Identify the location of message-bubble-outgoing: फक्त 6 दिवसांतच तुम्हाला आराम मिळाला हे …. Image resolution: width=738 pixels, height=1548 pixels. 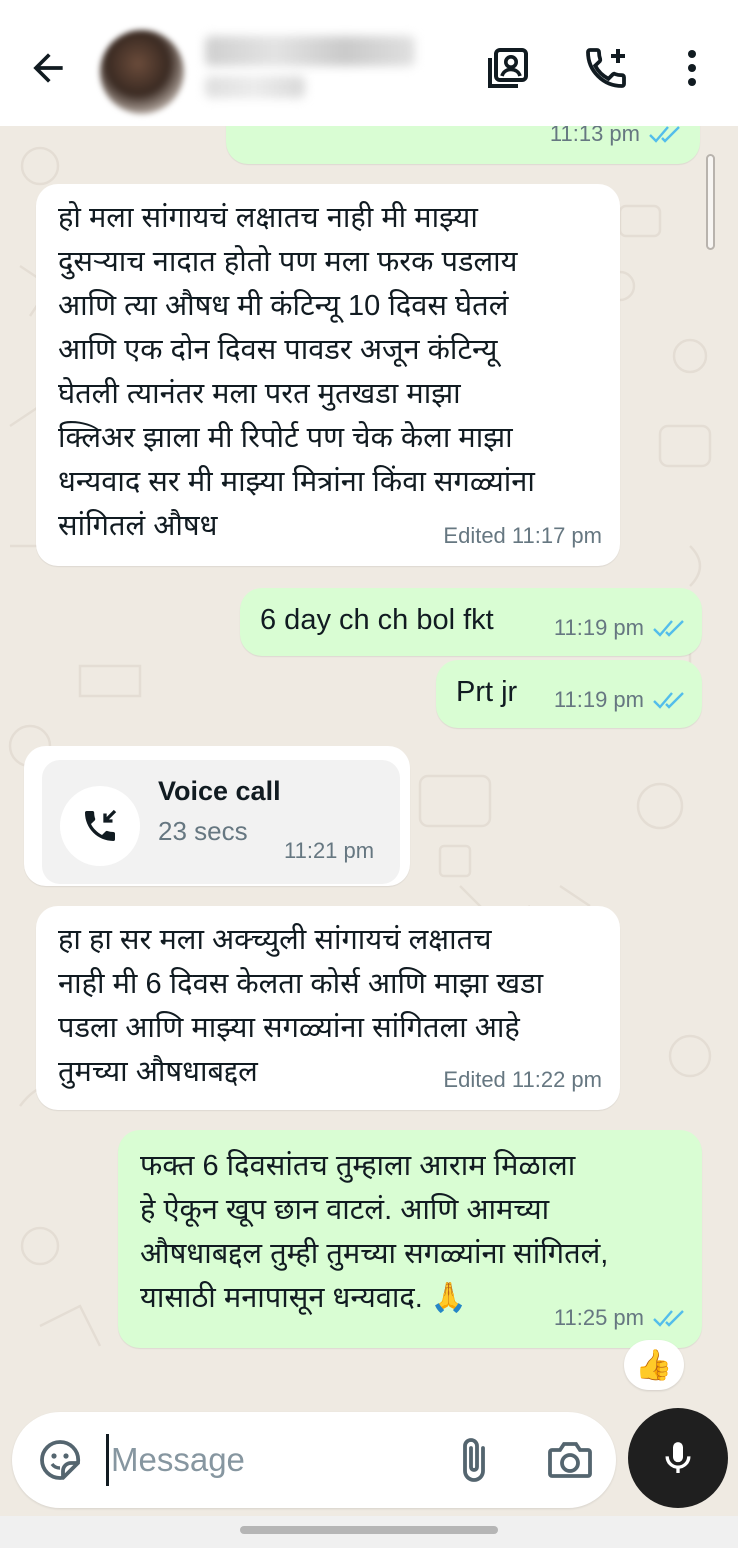
(410, 1239).